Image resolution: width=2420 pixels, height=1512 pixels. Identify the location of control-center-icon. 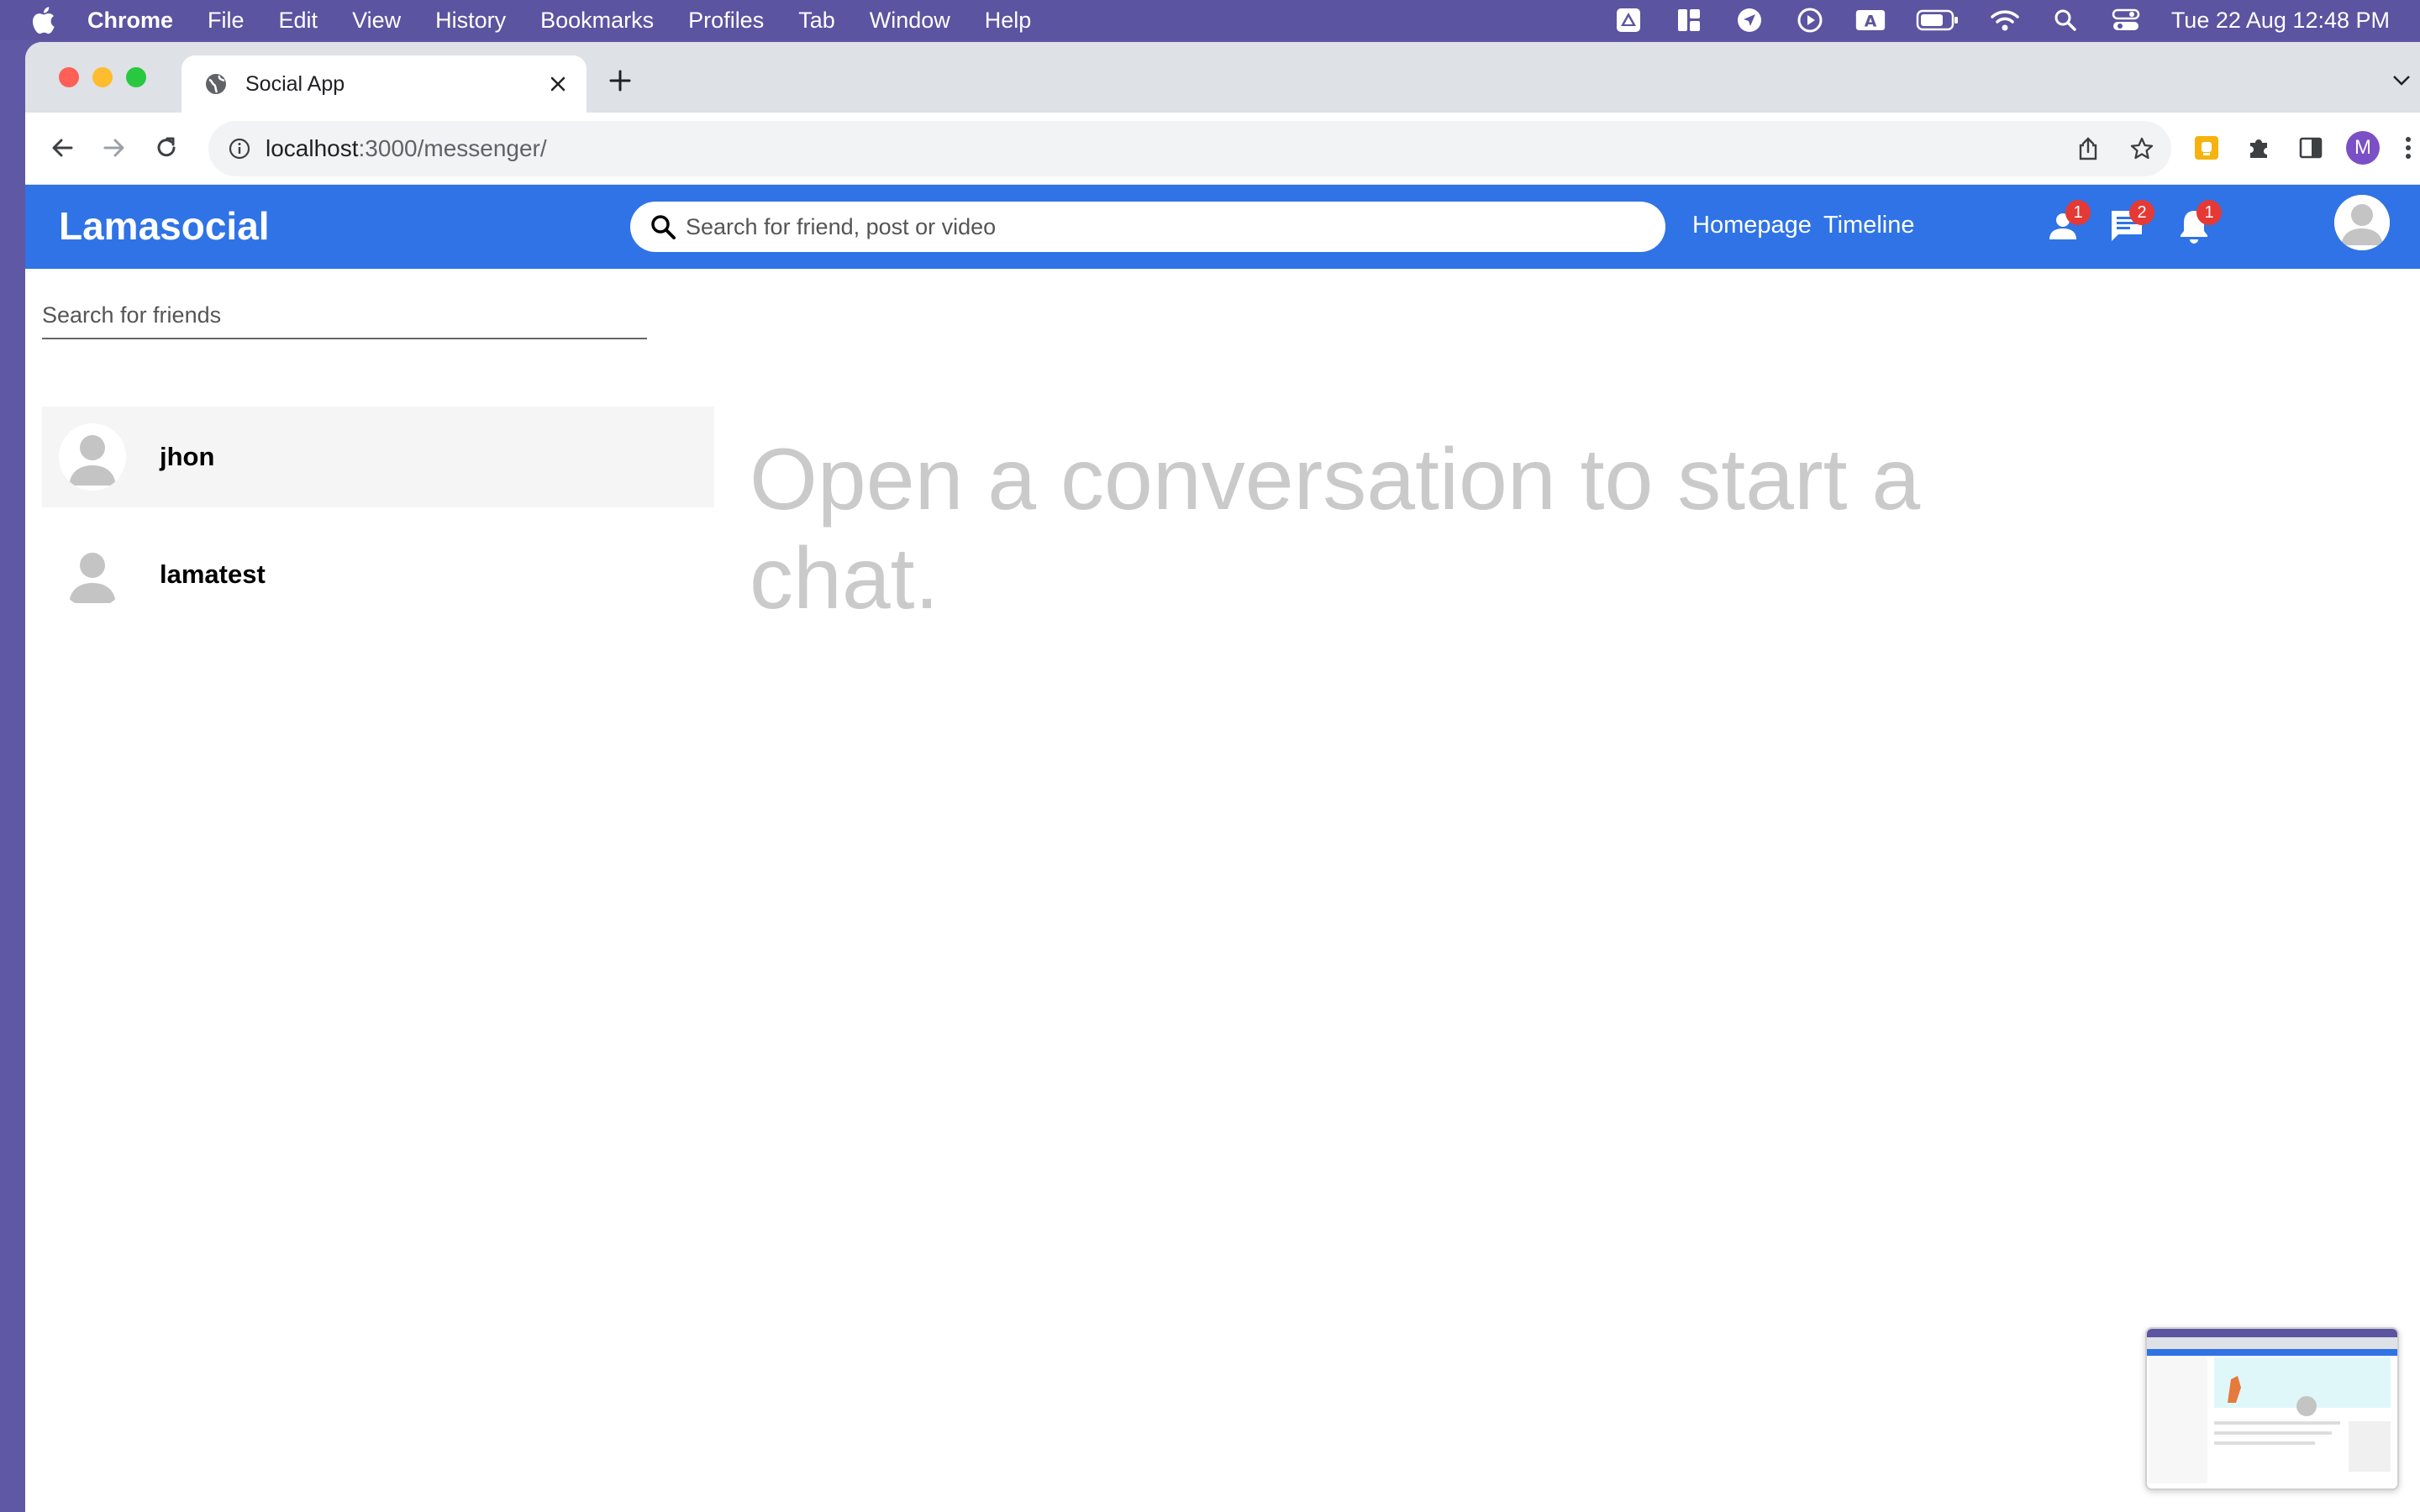
(2126, 20).